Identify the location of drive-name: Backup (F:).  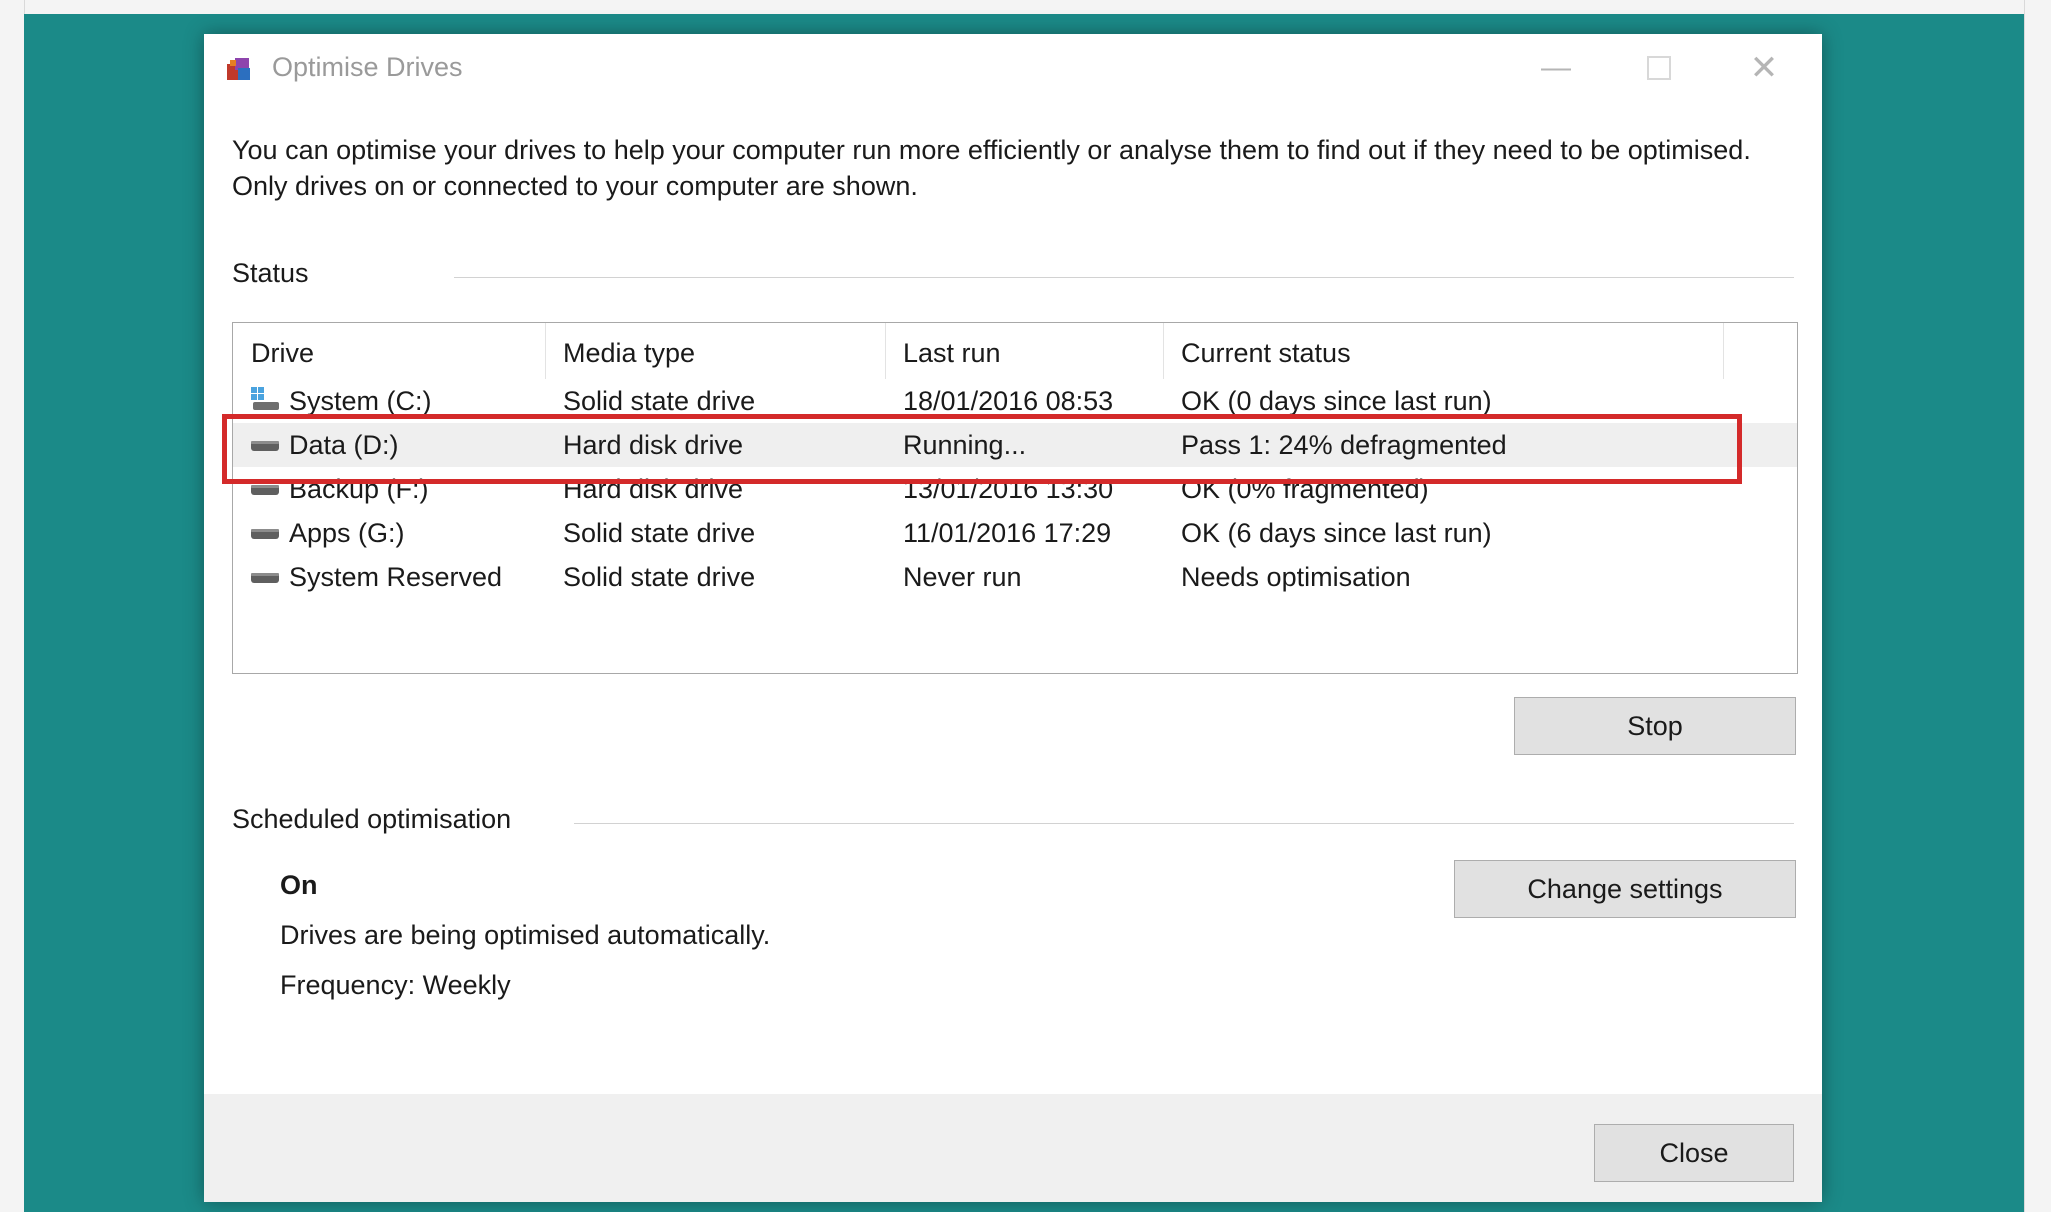
(359, 489).